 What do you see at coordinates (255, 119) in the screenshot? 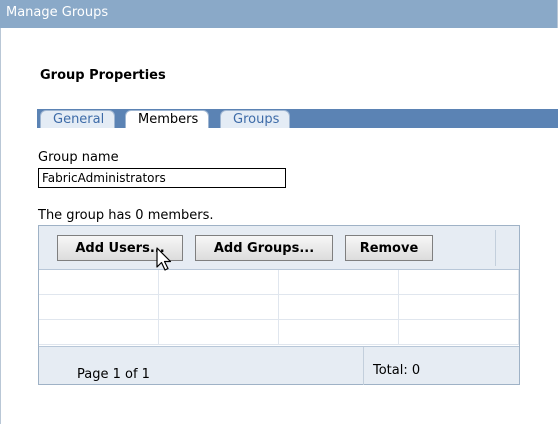
I see `tab-groups: Groups` at bounding box center [255, 119].